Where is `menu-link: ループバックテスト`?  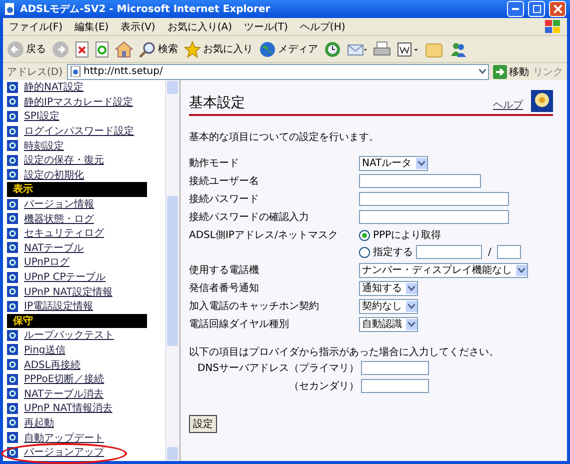 menu-link: ループバックテスト is located at coordinates (69, 335).